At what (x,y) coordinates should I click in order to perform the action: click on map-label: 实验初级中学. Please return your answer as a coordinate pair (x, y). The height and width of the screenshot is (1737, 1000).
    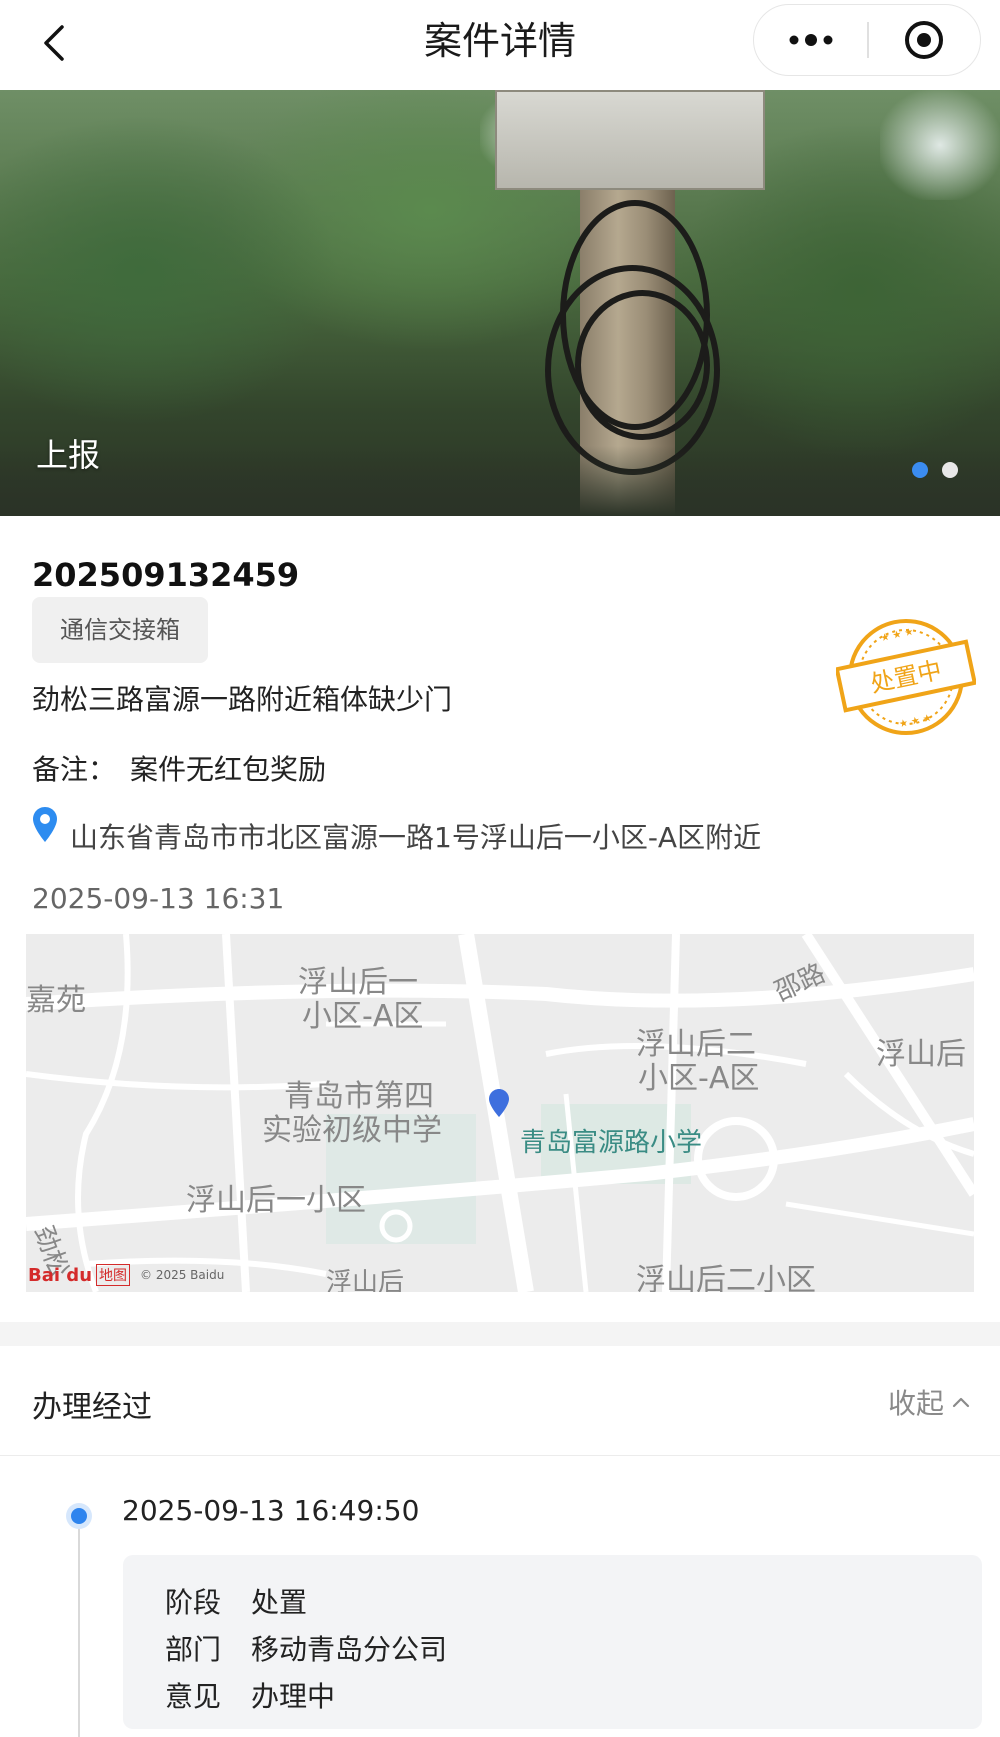
    Looking at the image, I should click on (352, 1130).